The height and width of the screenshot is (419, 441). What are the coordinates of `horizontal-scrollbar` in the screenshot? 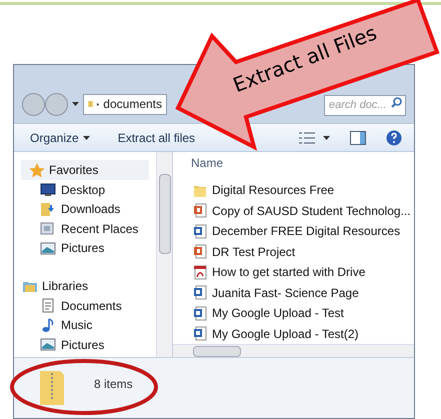 It's located at (293, 350).